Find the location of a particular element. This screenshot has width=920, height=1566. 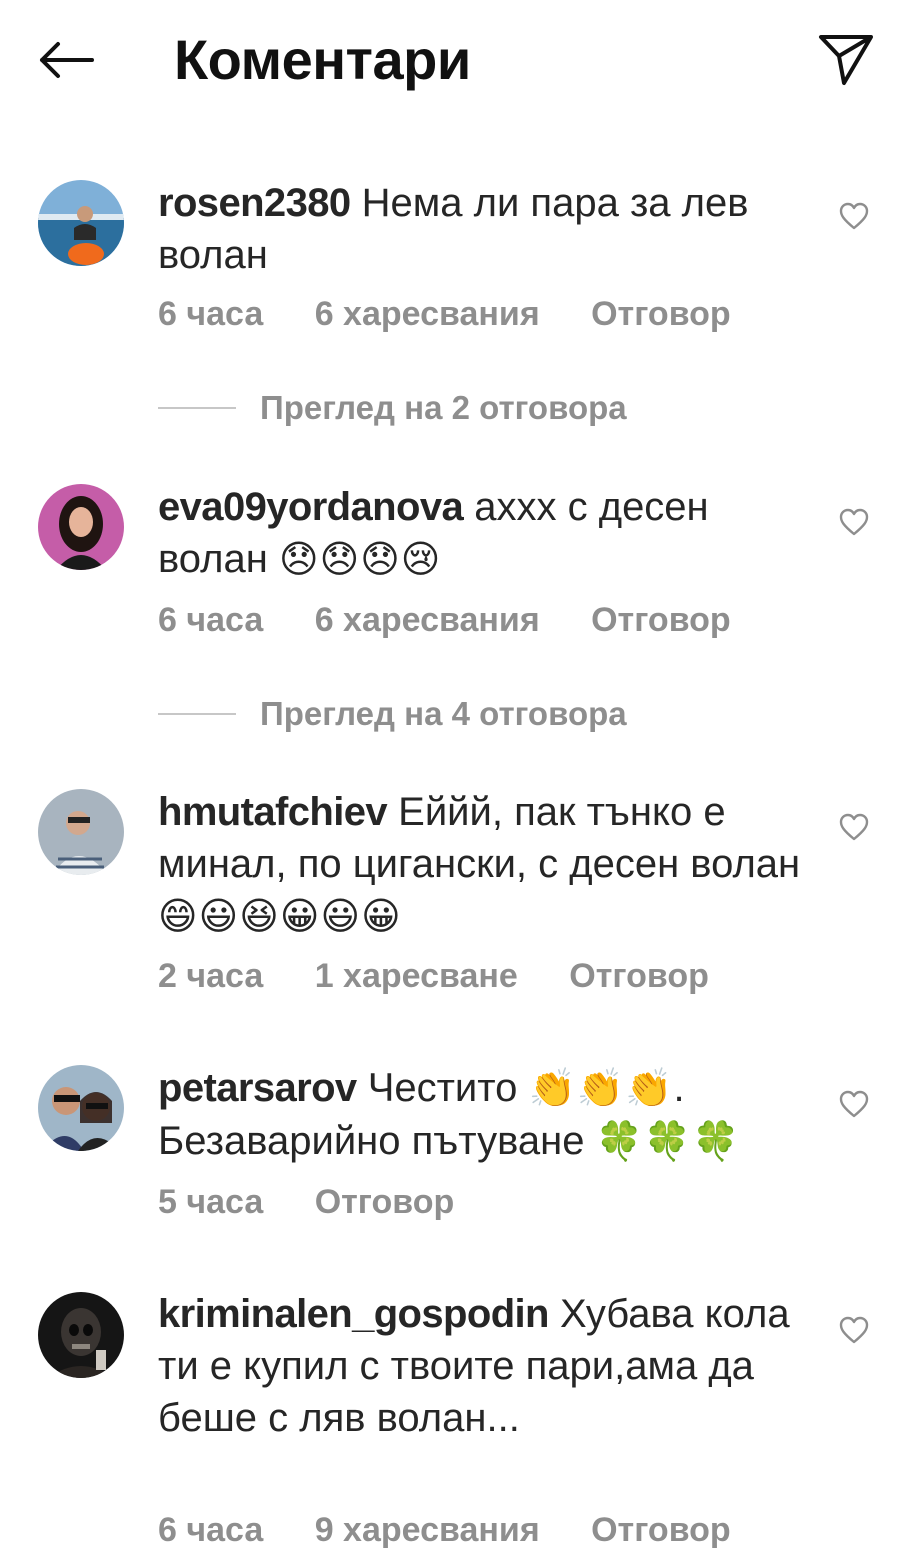

comment-meta: 5 часа Отговор is located at coordinates (327, 1202).